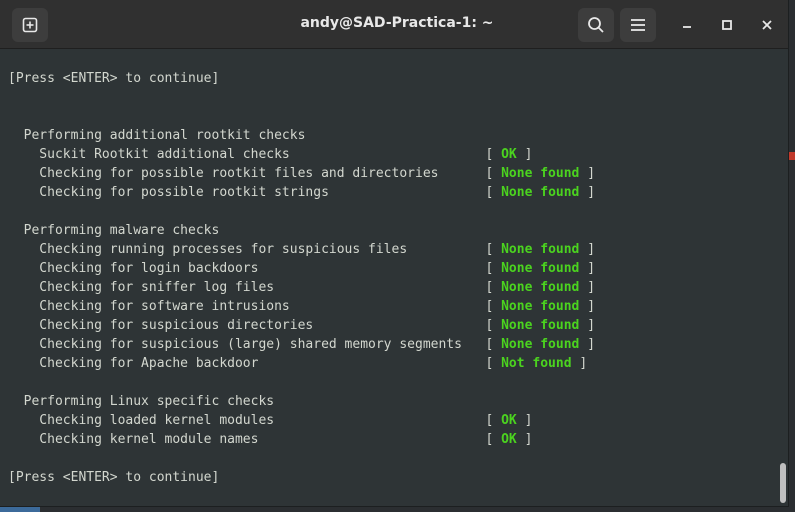 The height and width of the screenshot is (512, 795). Describe the element at coordinates (149, 154) in the screenshot. I see `terminal-line-text: Suckit Rootkit additional checks` at that location.